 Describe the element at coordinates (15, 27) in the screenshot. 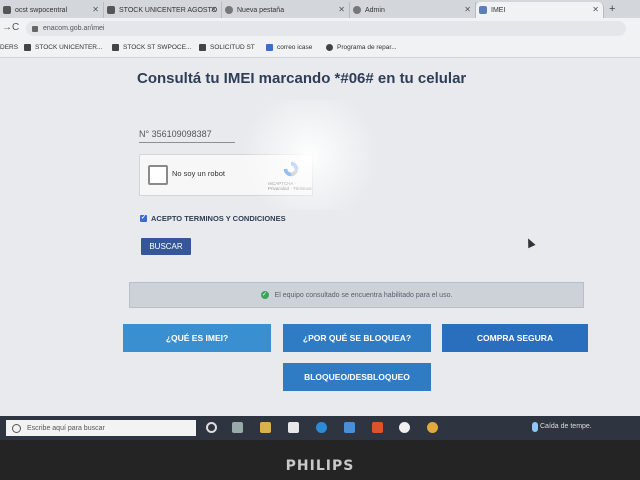

I see `reload-icon: C` at that location.